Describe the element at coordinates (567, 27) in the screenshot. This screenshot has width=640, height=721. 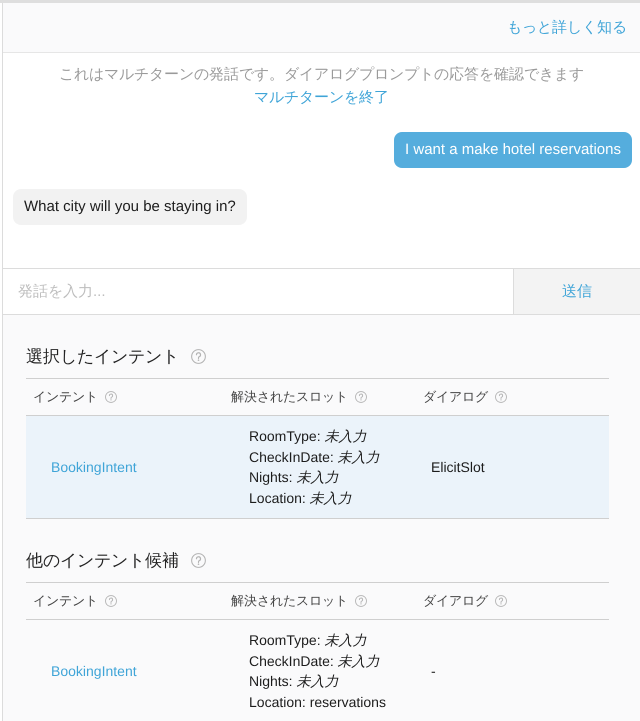
I see `learn-more-link: もっと詳しく知る` at that location.